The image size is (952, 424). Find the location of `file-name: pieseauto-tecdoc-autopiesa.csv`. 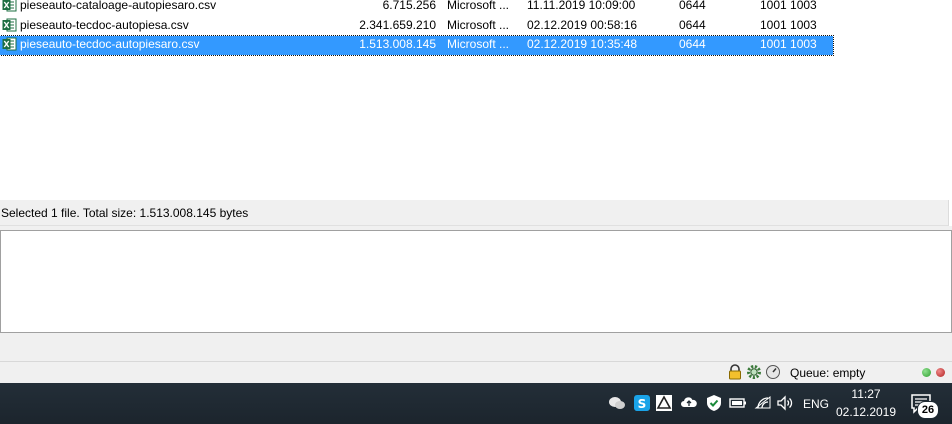

file-name: pieseauto-tecdoc-autopiesa.csv is located at coordinates (104, 25).